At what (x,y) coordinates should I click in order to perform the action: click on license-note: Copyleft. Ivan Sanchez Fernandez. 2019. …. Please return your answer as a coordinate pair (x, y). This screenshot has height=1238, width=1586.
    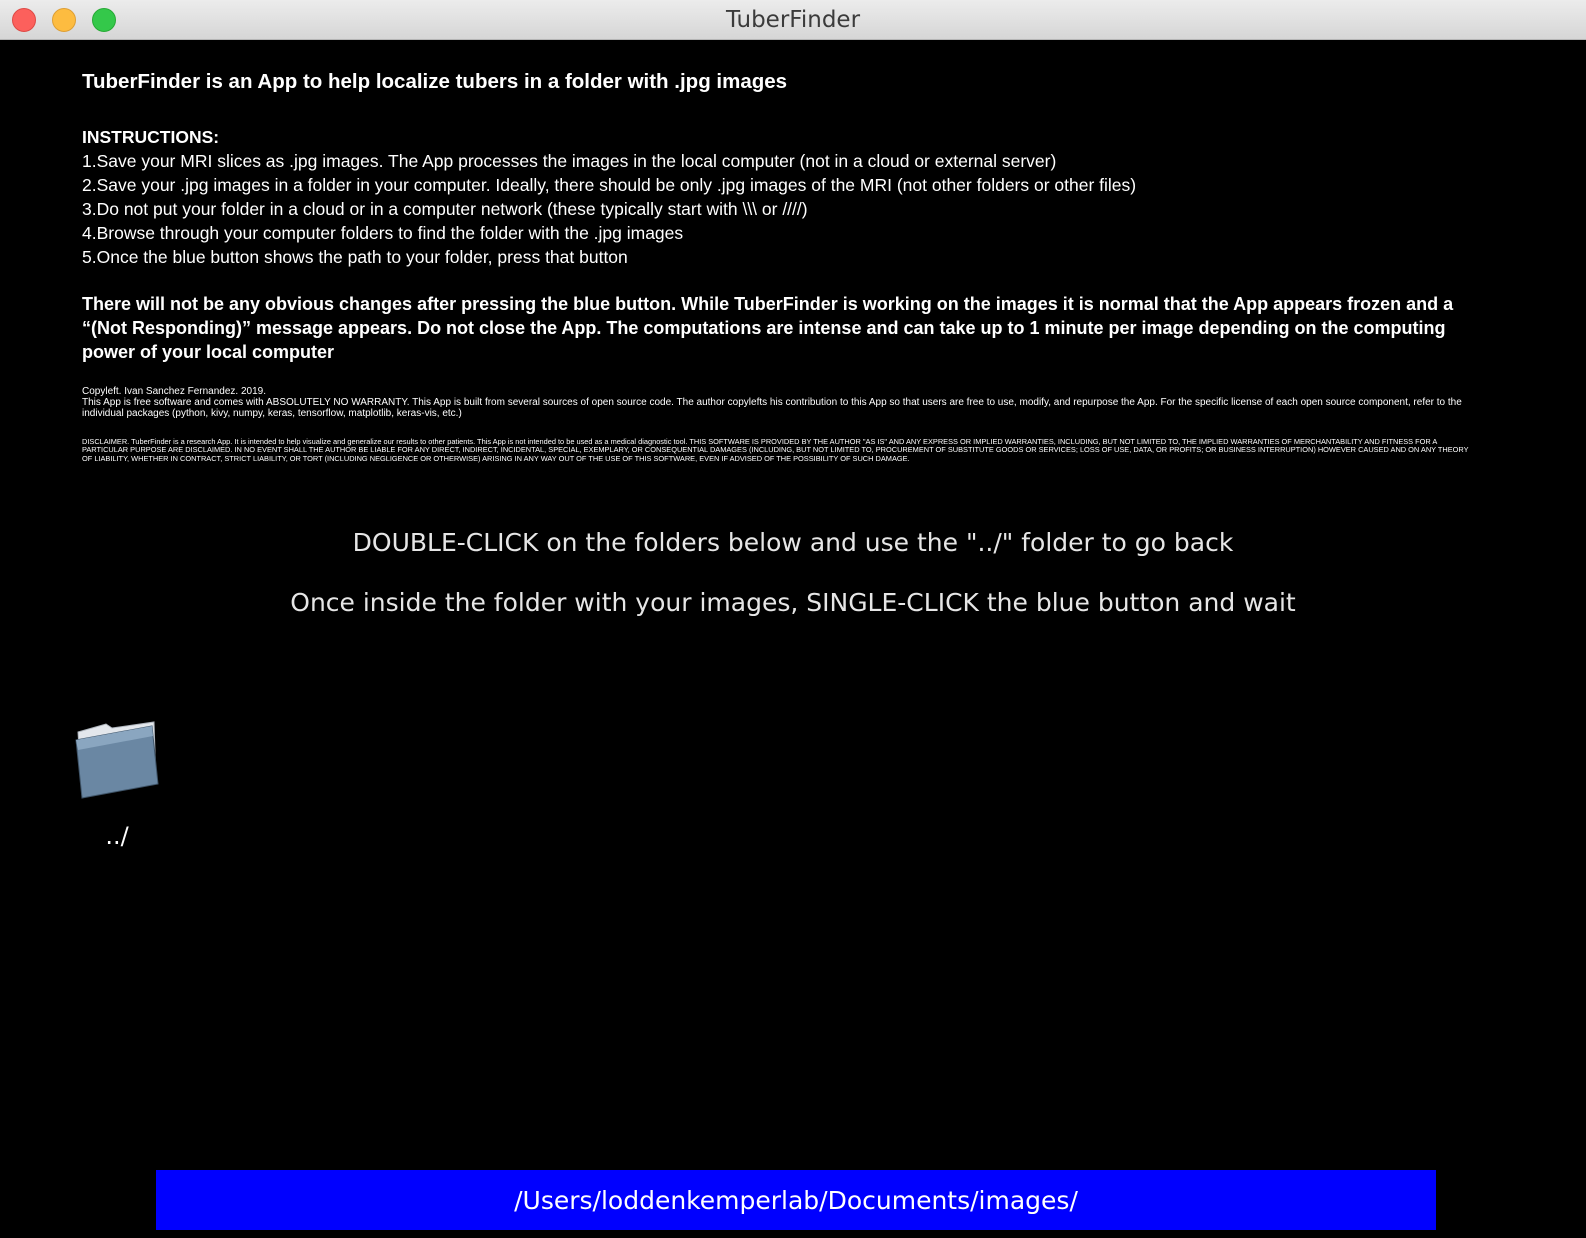
    Looking at the image, I should click on (779, 402).